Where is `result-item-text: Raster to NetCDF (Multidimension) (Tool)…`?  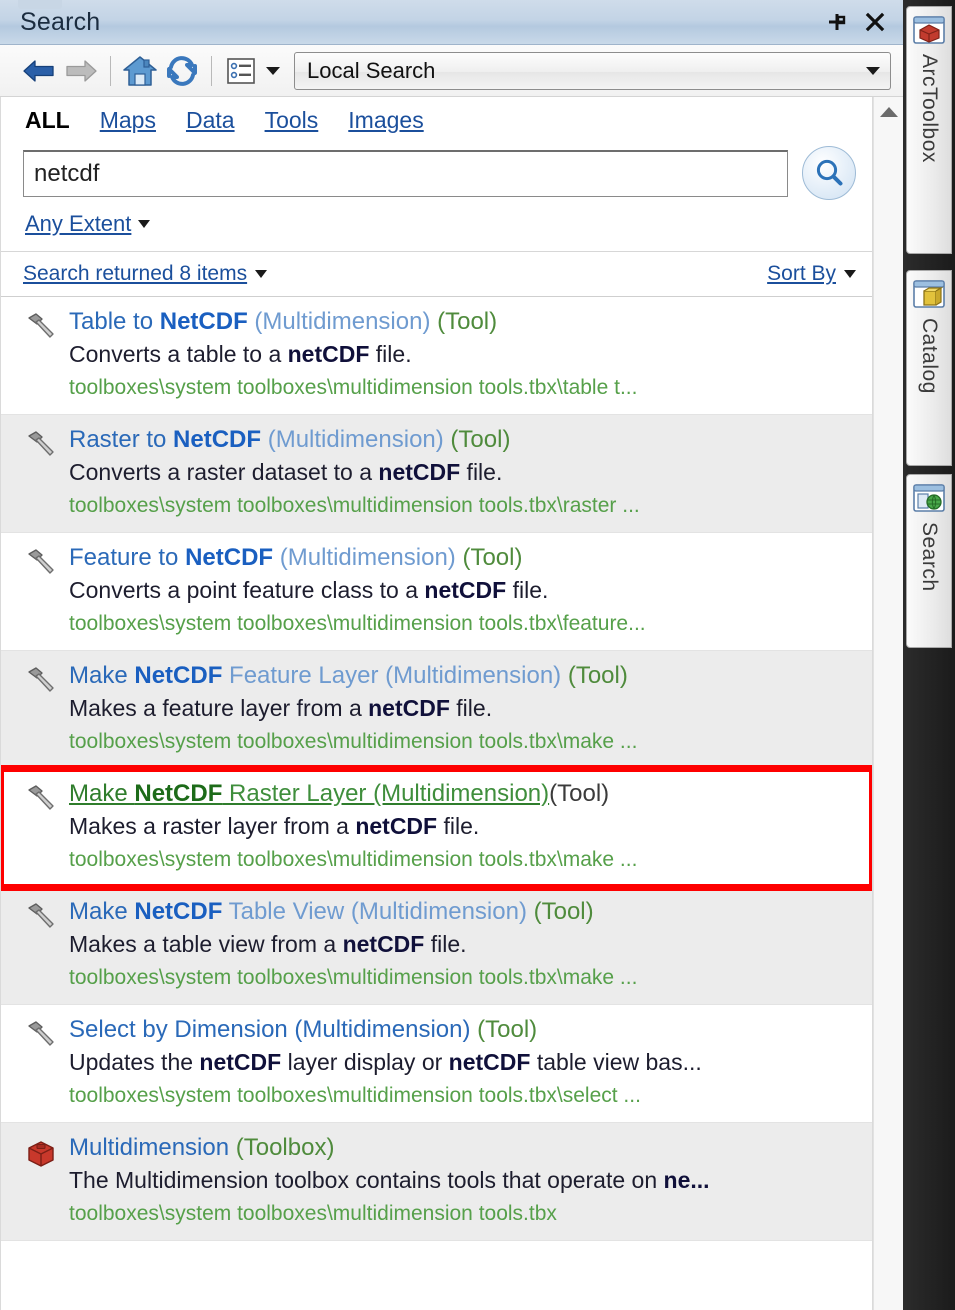
result-item-text: Raster to NetCDF (Multidimension) (Tool)… is located at coordinates (463, 472).